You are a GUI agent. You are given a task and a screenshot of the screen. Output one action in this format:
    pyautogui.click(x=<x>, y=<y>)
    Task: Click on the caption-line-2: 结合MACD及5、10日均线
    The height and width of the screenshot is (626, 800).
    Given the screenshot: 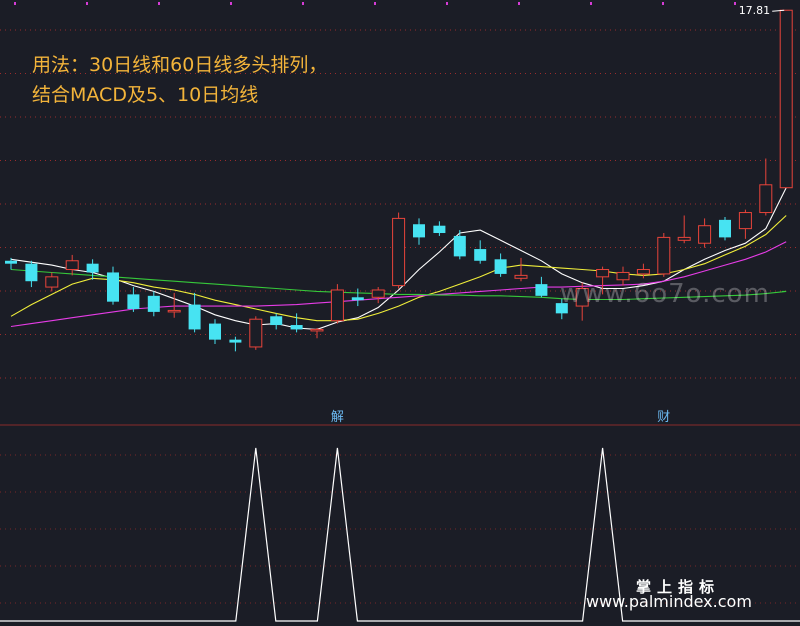 What is the action you would take?
    pyautogui.click(x=145, y=95)
    